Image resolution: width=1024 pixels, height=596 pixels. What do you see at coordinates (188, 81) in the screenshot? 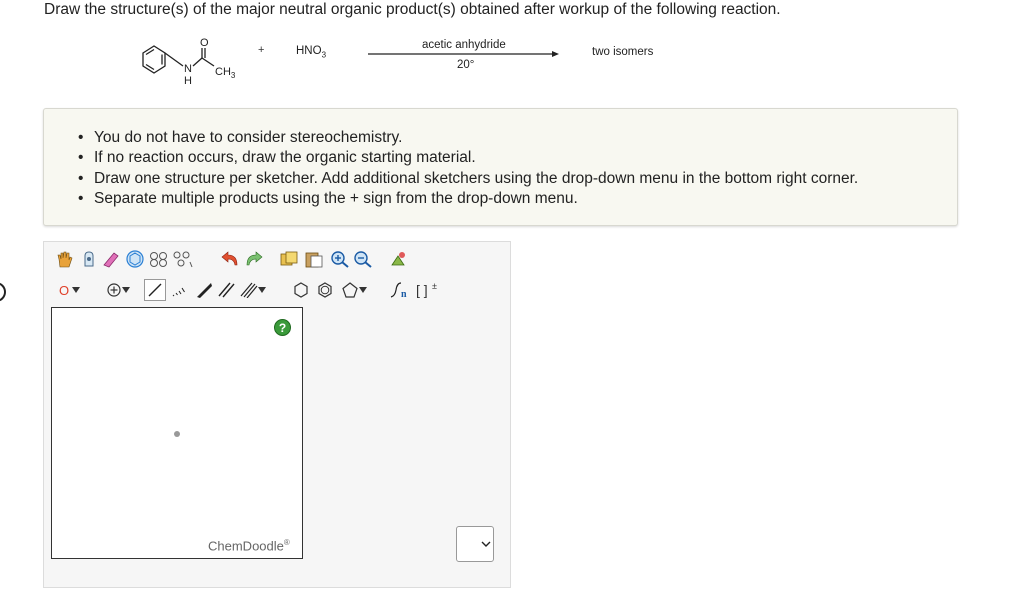
I see `hydrogen-label: H` at bounding box center [188, 81].